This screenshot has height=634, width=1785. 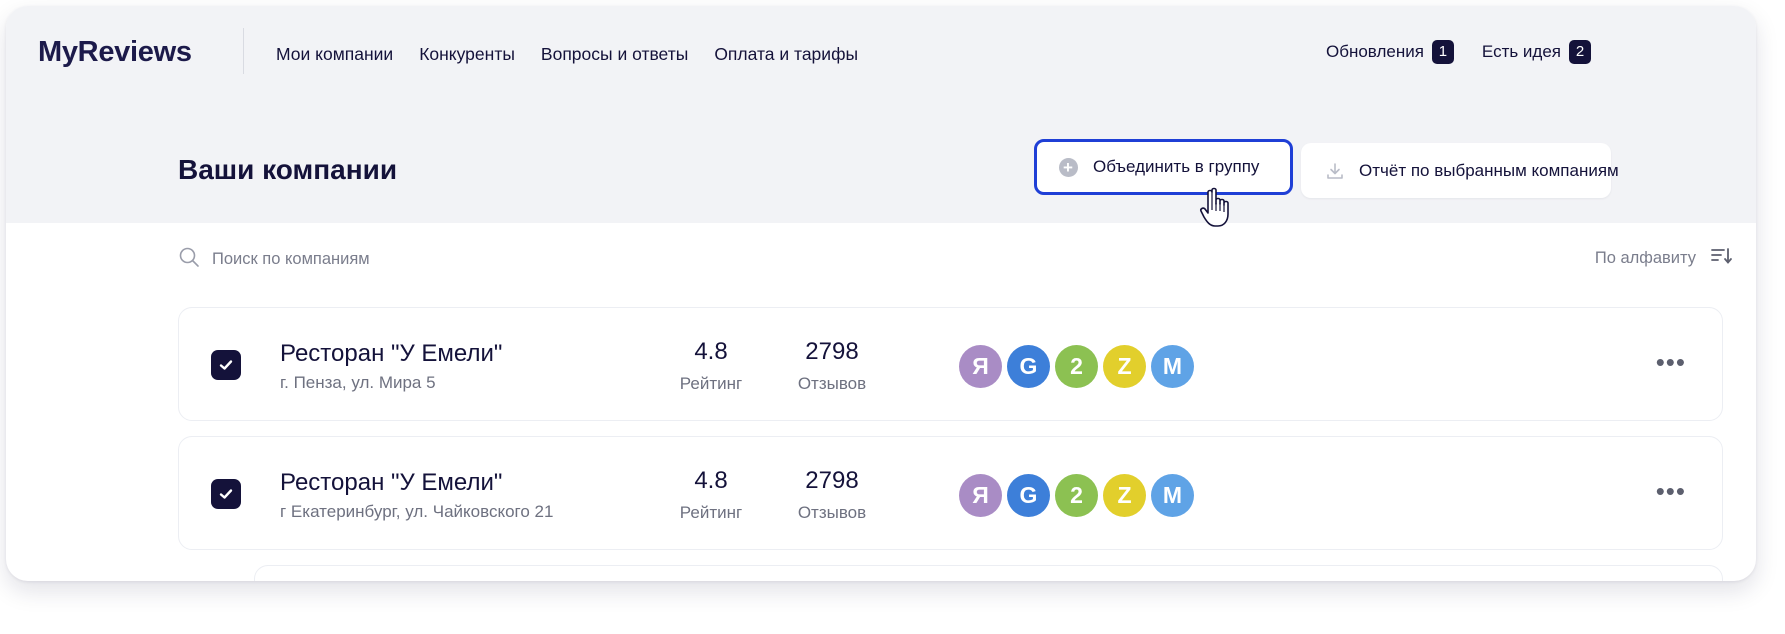 I want to click on logo: MyReviews, so click(x=115, y=52).